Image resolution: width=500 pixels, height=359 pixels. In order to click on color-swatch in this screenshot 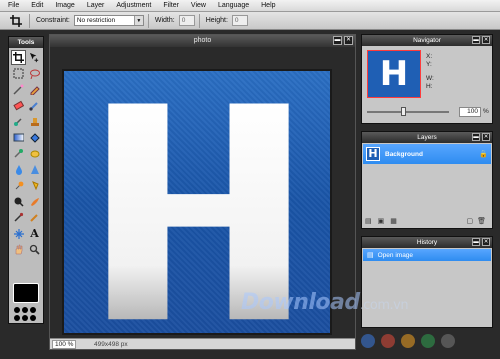, I will do `click(26, 293)`.